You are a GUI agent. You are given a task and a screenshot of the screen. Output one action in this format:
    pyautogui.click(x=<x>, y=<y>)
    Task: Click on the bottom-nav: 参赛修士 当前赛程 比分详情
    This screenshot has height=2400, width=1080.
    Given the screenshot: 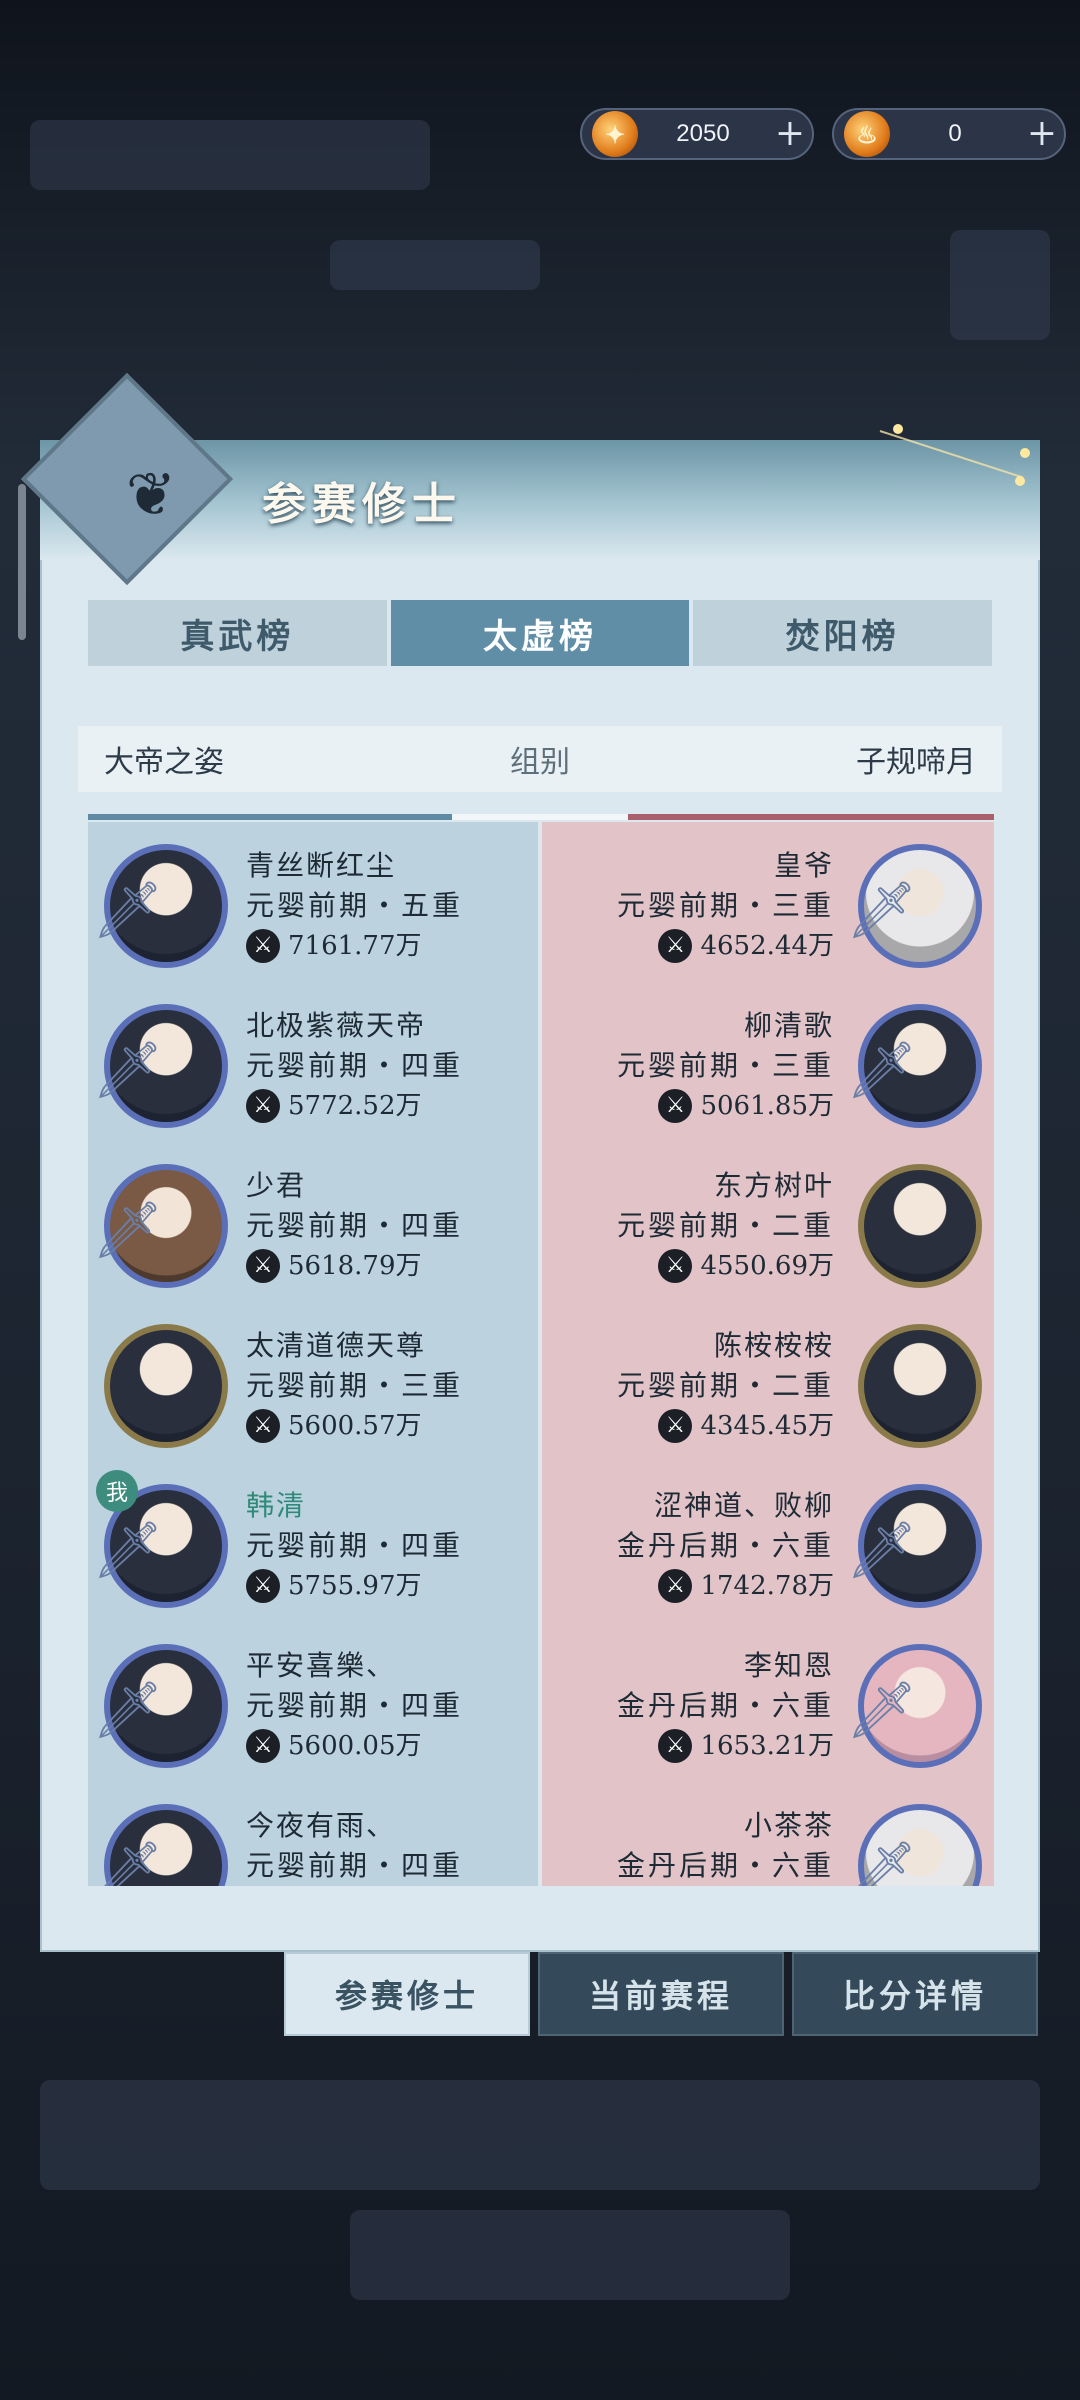 What is the action you would take?
    pyautogui.click(x=661, y=1994)
    